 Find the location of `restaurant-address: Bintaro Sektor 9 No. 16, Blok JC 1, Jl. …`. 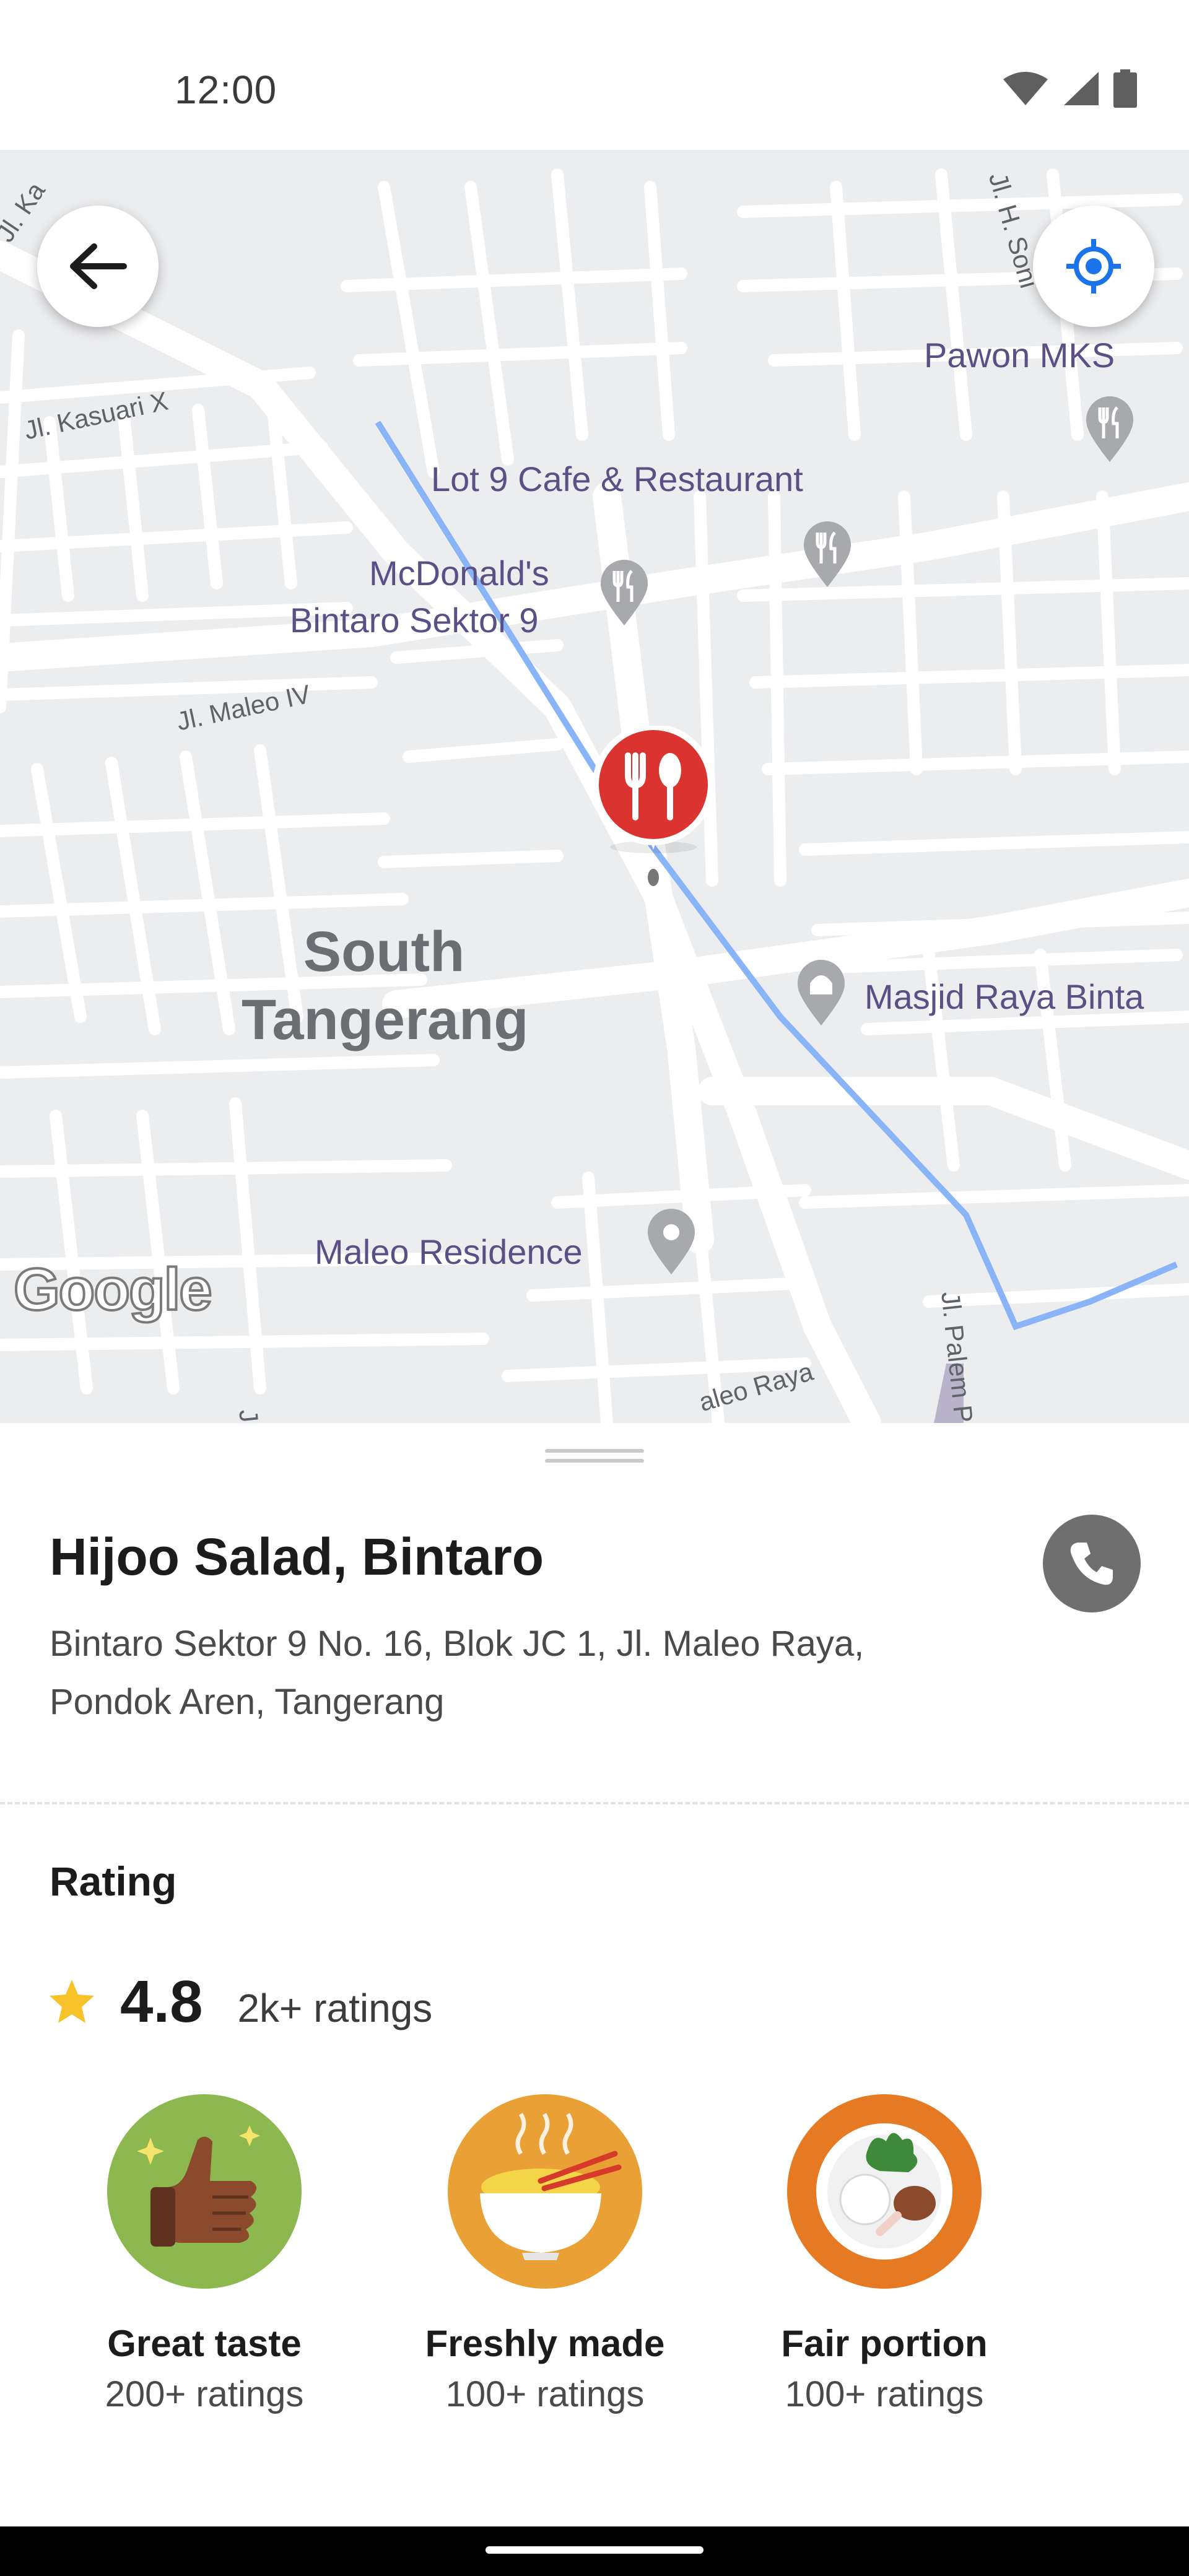

restaurant-address: Bintaro Sektor 9 No. 16, Blok JC 1, Jl. … is located at coordinates (514, 1673).